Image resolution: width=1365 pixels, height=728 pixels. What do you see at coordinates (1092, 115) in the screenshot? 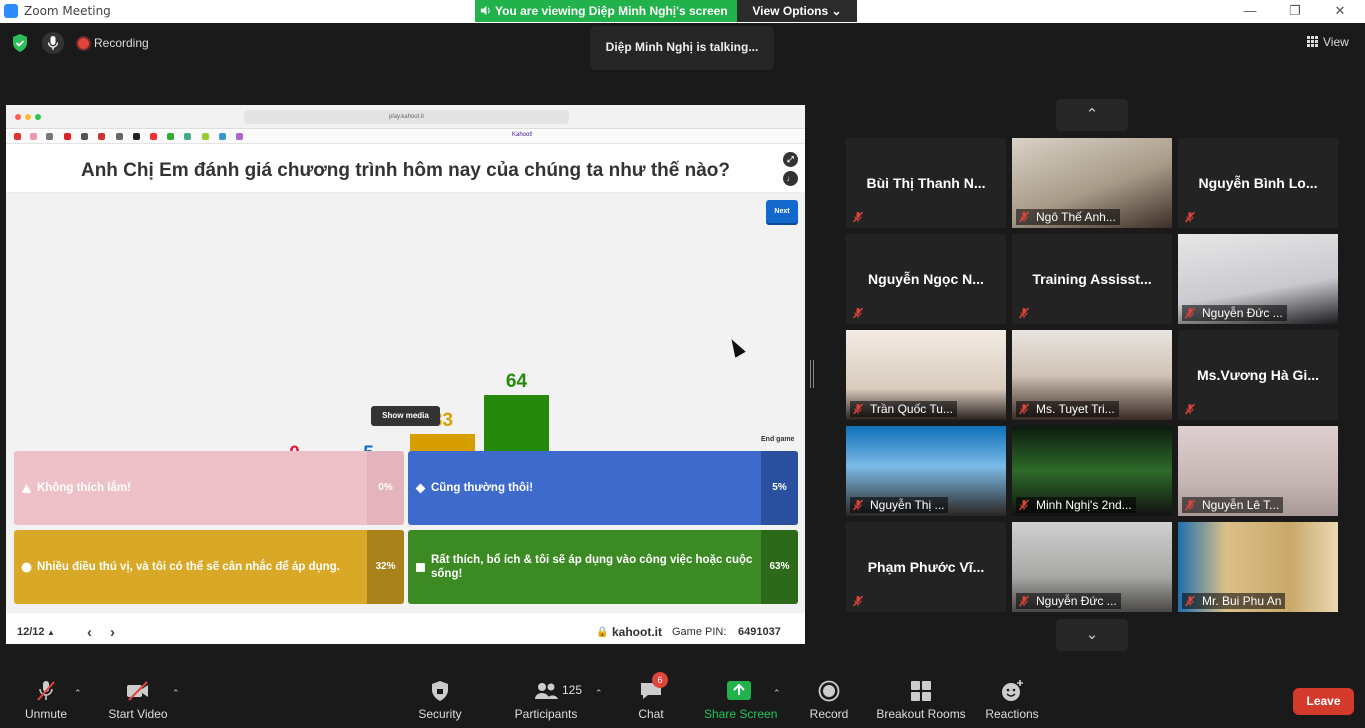
I see `gallery-up-button: ⌃` at bounding box center [1092, 115].